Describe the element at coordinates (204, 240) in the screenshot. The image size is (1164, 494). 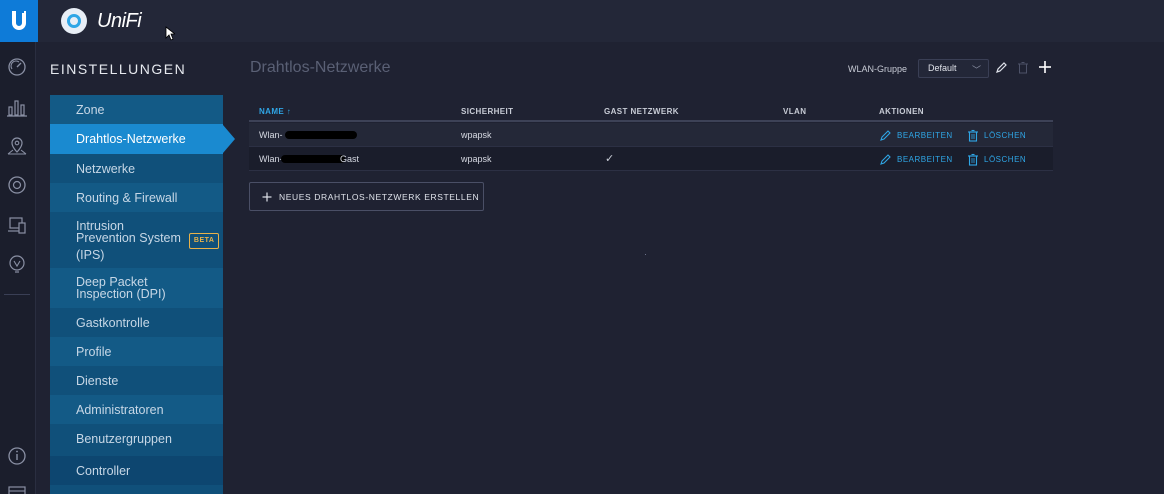
I see `beta-badge: BETA` at that location.